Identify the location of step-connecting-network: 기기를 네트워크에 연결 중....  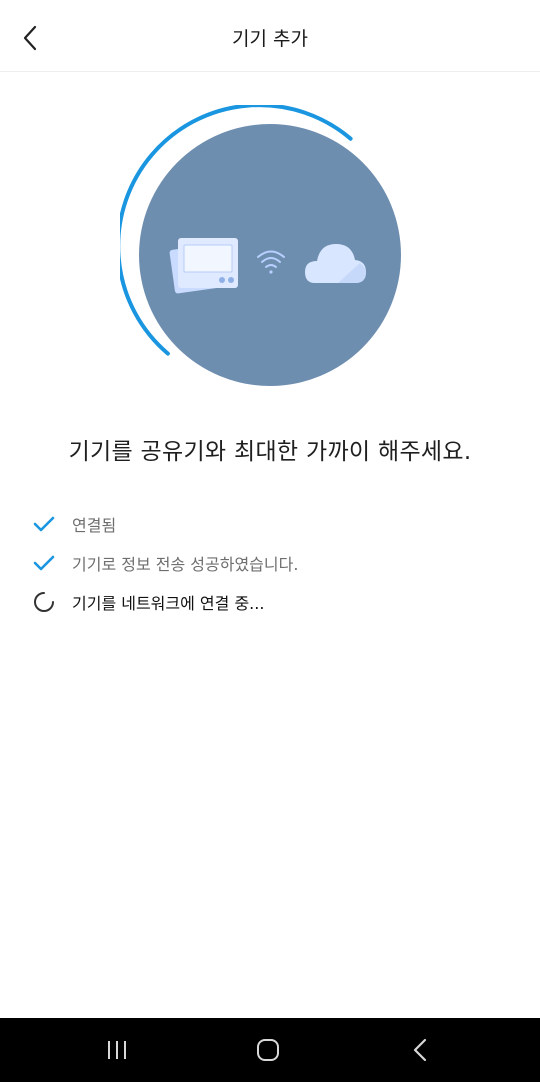
(272, 602).